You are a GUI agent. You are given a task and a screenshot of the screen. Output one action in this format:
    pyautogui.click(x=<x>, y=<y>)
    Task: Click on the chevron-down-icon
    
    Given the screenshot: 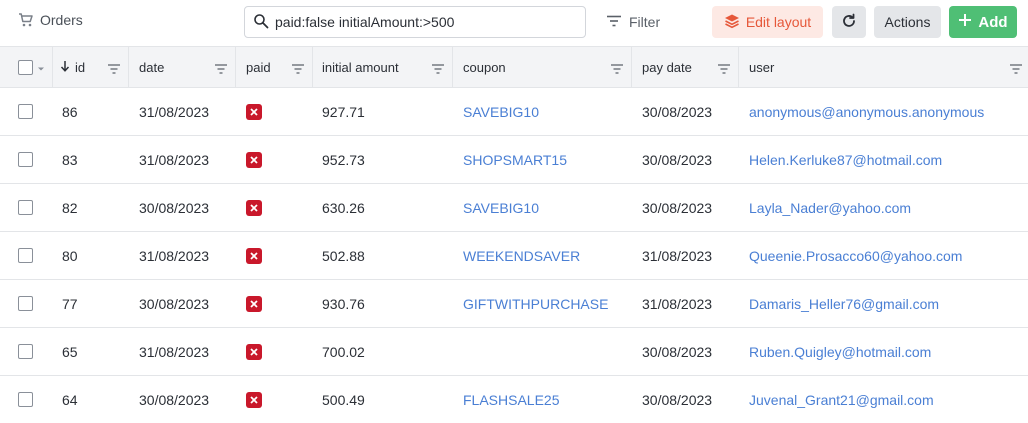 What is the action you would take?
    pyautogui.click(x=41, y=67)
    